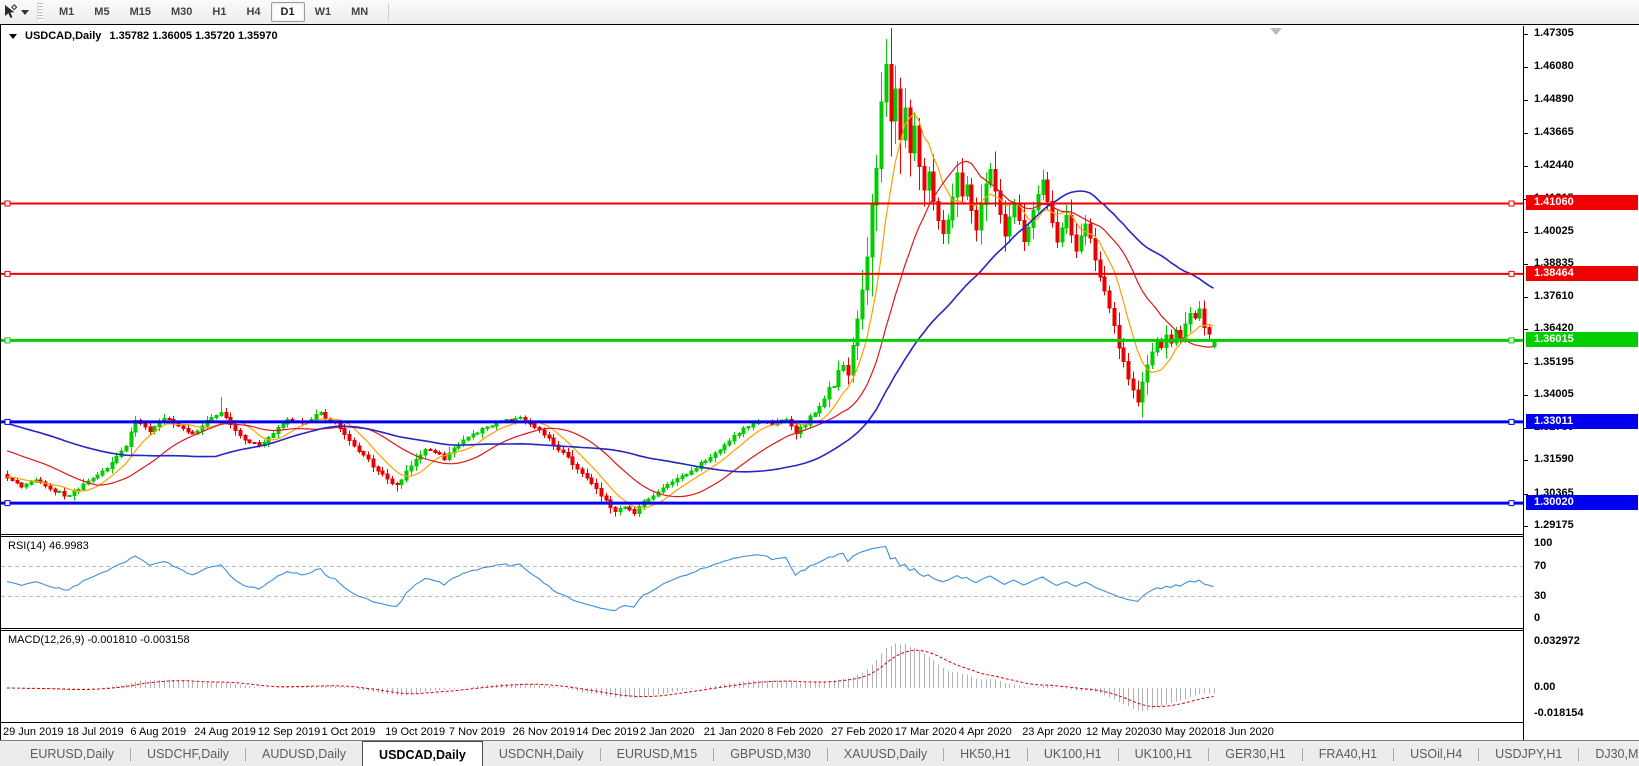  What do you see at coordinates (1554, 132) in the screenshot?
I see `price-tick-label: 1.43665` at bounding box center [1554, 132].